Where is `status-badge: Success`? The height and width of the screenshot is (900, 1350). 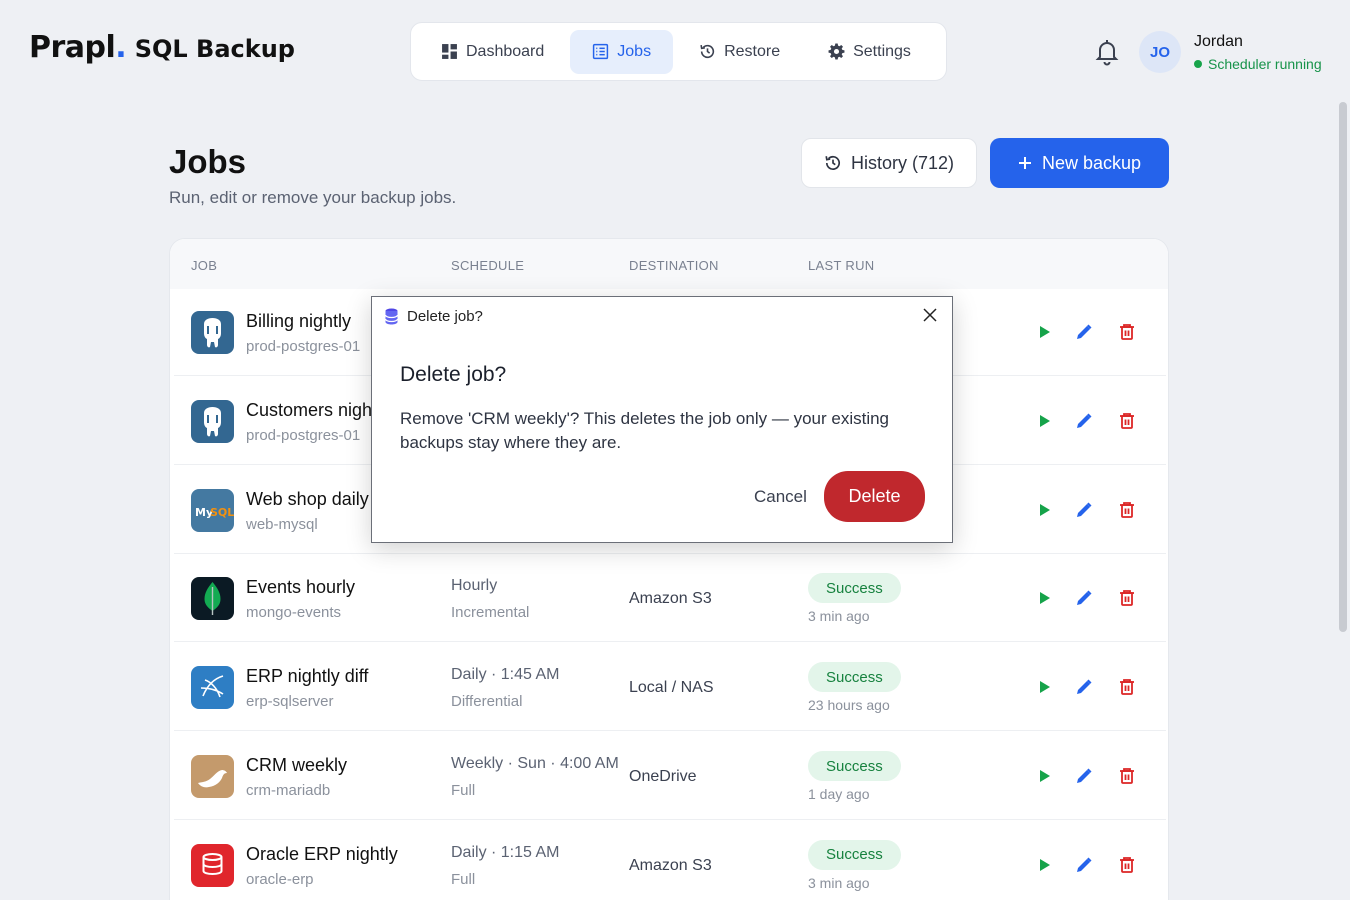 status-badge: Success is located at coordinates (854, 766).